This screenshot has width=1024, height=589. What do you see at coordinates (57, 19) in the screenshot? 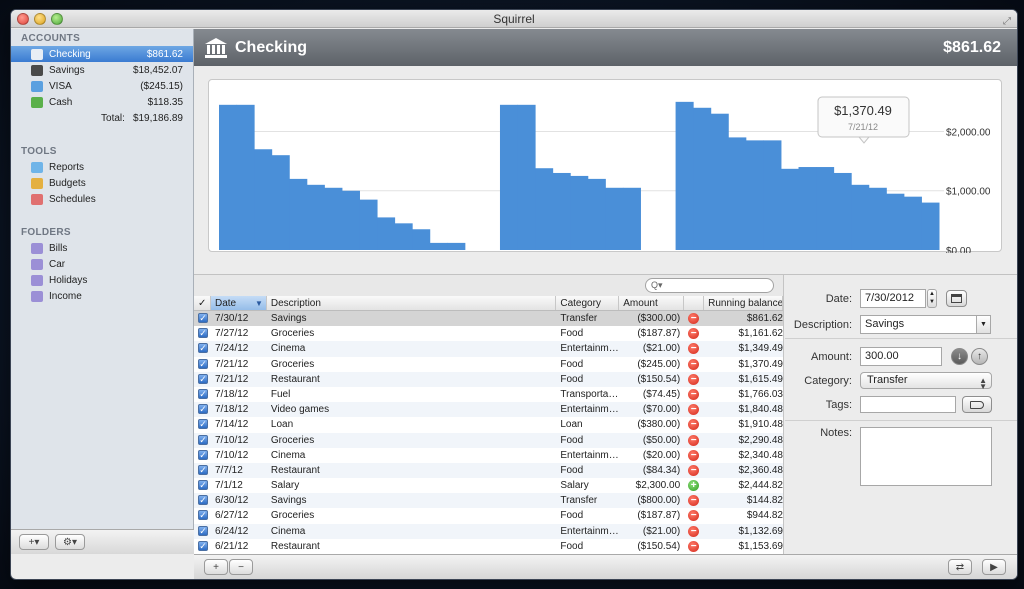
I see `zoom-window-button` at bounding box center [57, 19].